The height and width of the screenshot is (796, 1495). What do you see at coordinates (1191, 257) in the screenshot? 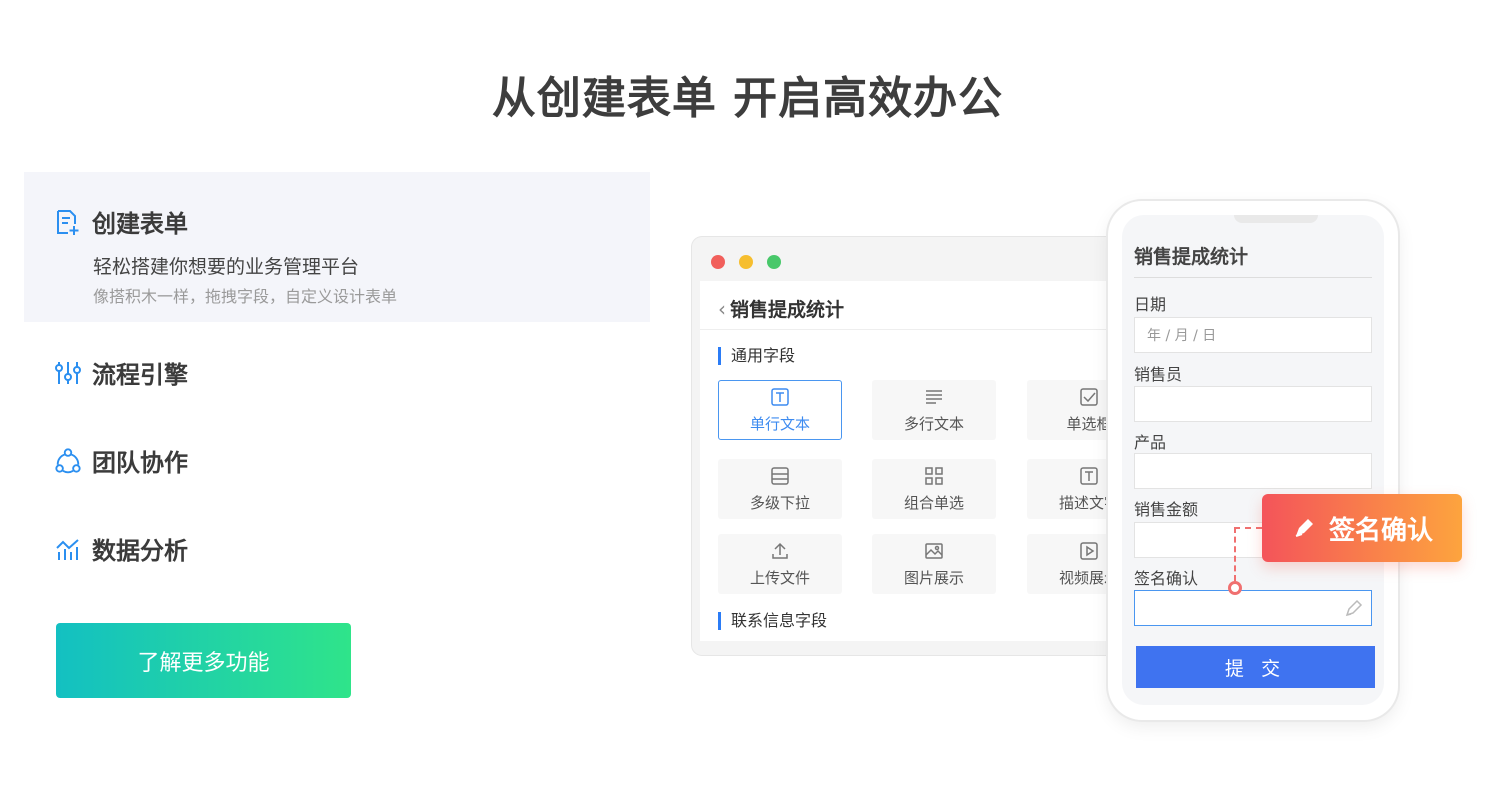
I see `phone-form-title: 销售提成统计` at bounding box center [1191, 257].